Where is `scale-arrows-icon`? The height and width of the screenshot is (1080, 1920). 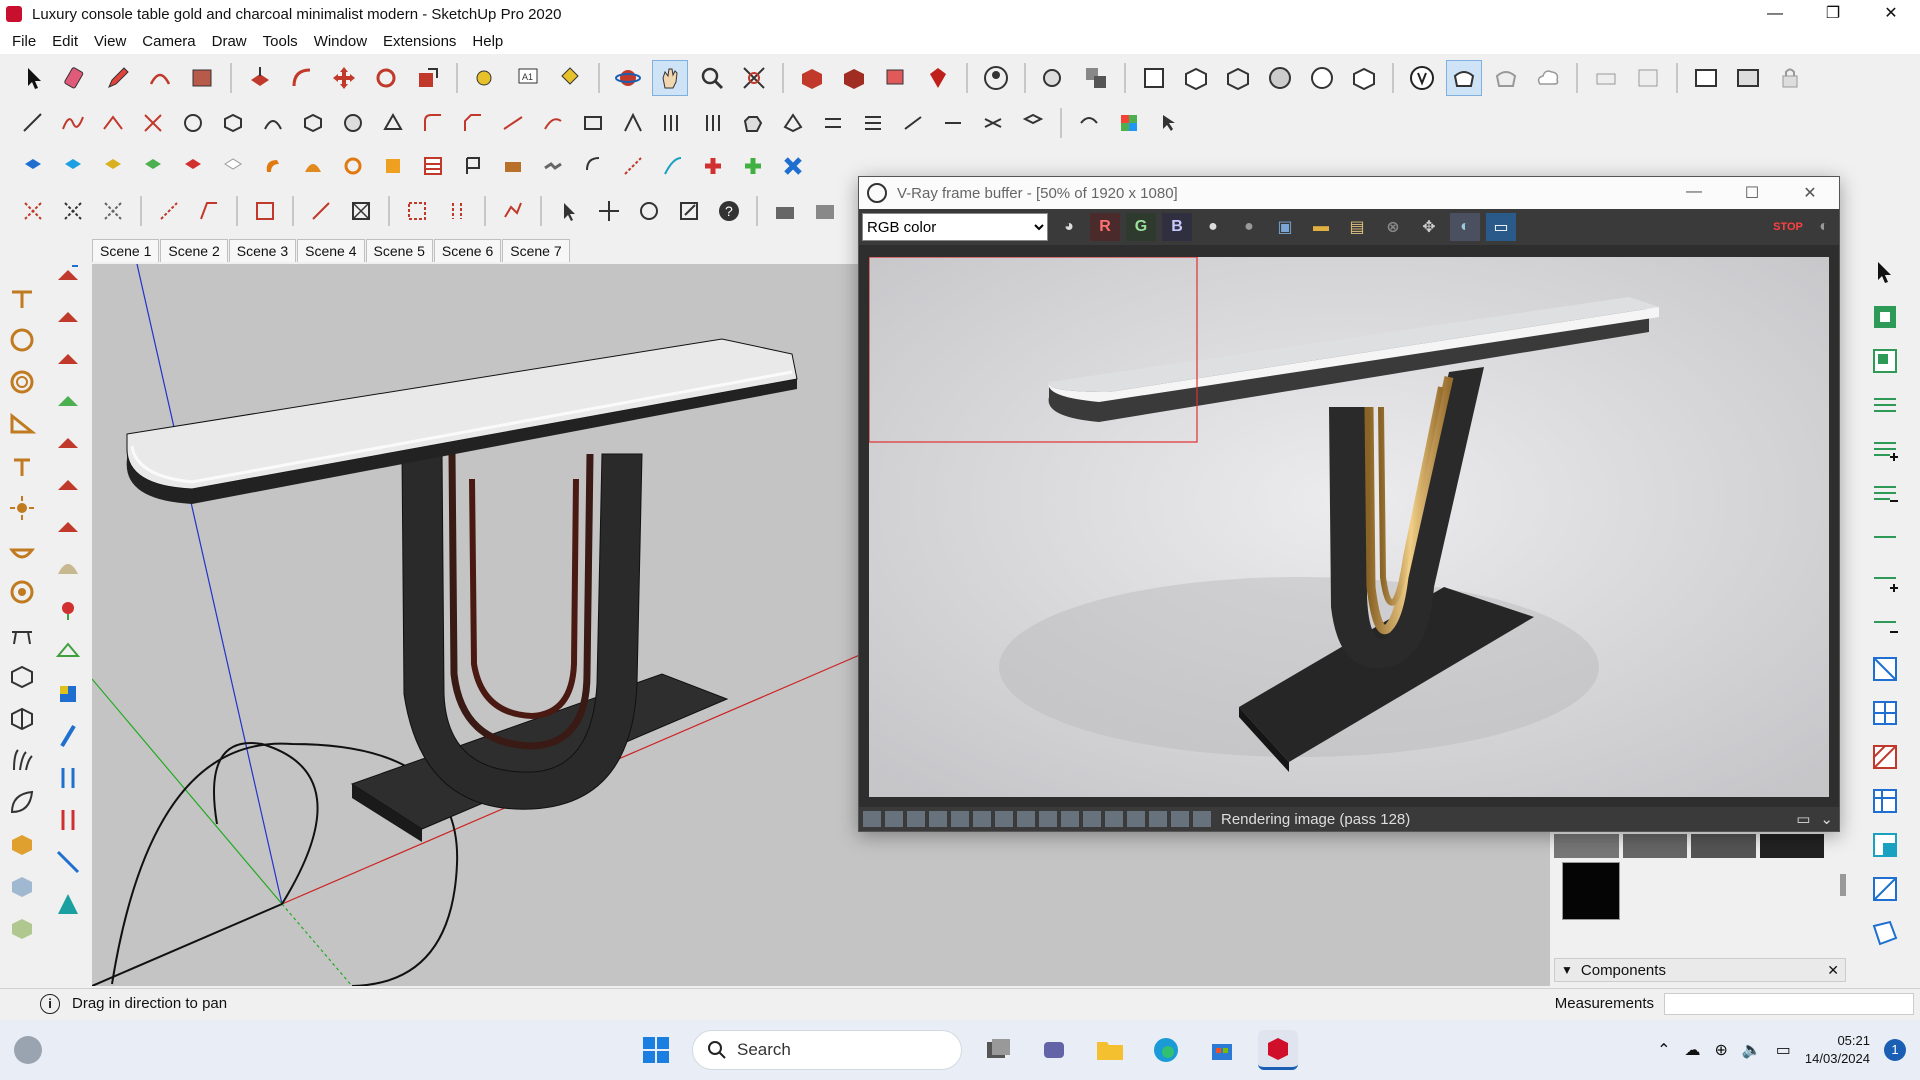
scale-arrows-icon is located at coordinates (689, 211).